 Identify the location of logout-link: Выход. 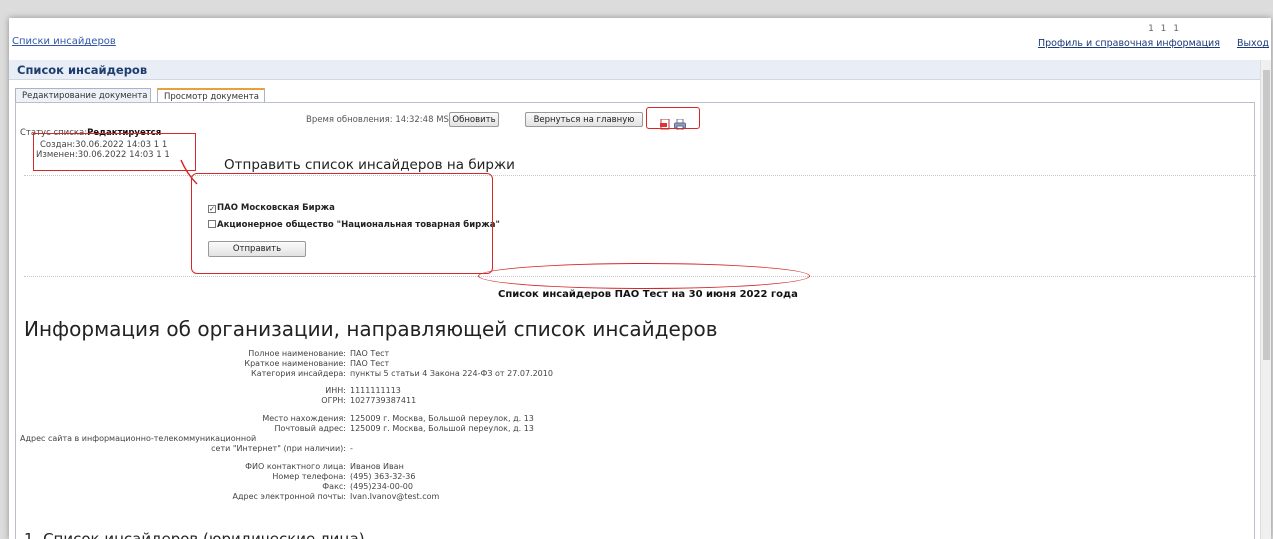
(1253, 43).